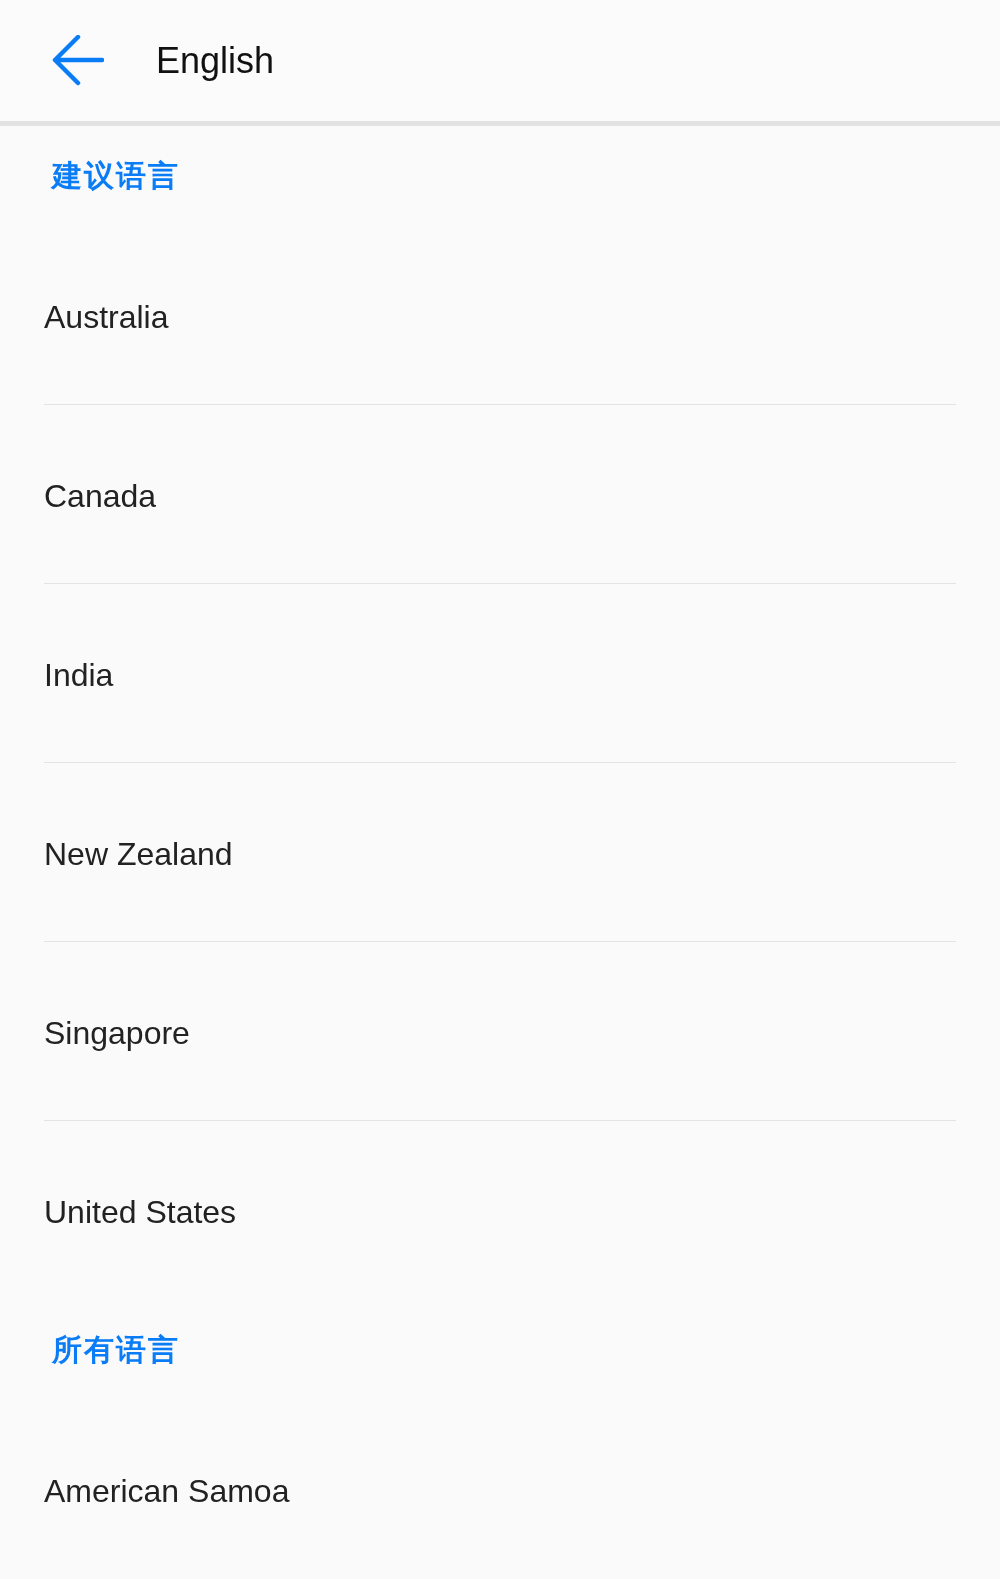  Describe the element at coordinates (116, 175) in the screenshot. I see `section-heading: 建议语言` at that location.